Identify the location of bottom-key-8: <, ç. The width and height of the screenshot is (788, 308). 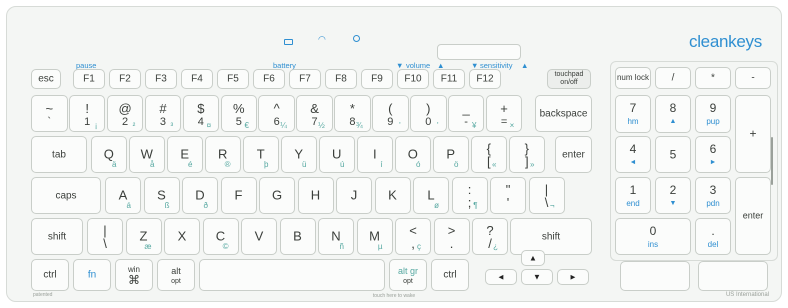
(413, 236).